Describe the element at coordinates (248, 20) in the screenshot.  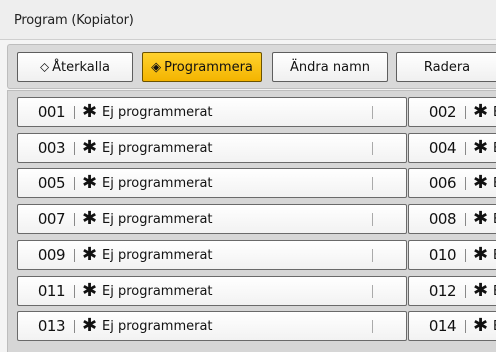
I see `title-bar: Program (Kopiator)` at that location.